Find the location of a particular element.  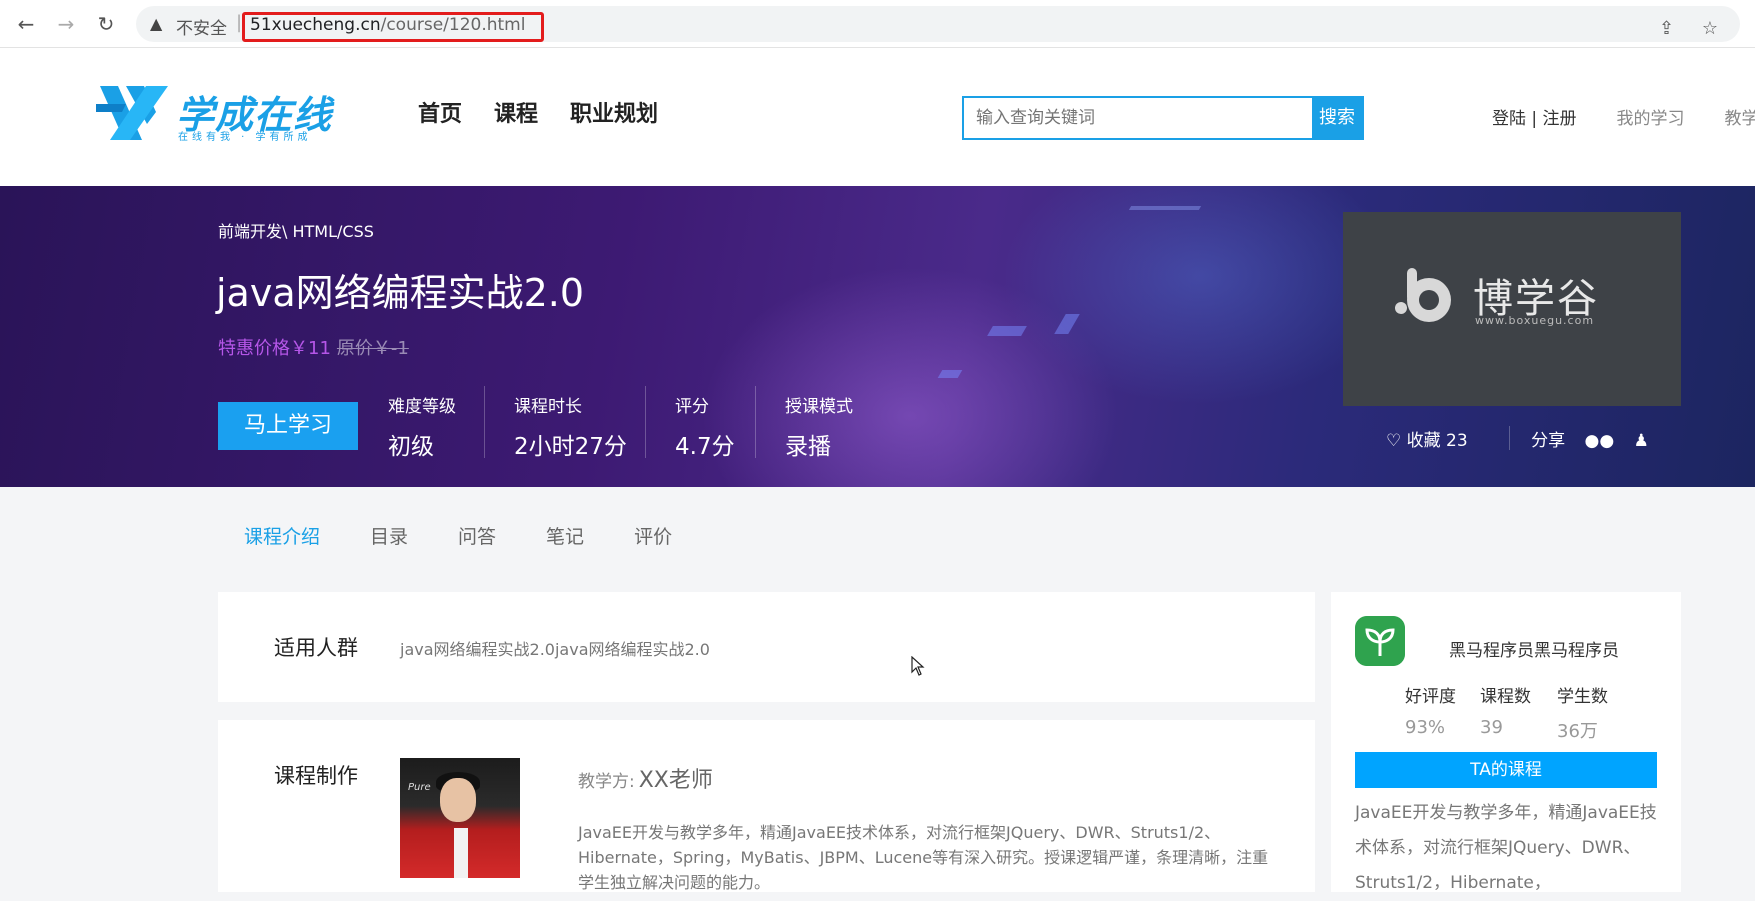

search-input is located at coordinates (1138, 118).